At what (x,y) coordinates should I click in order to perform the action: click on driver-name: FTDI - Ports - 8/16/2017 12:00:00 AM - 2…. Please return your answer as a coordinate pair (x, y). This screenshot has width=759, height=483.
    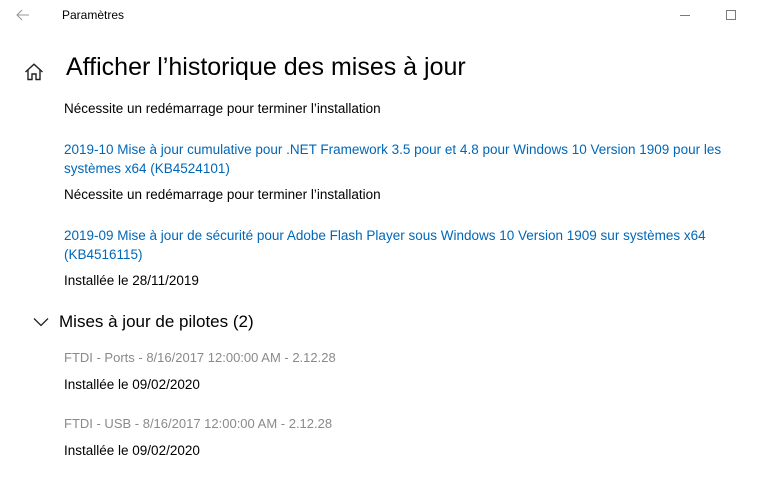
    Looking at the image, I should click on (200, 357).